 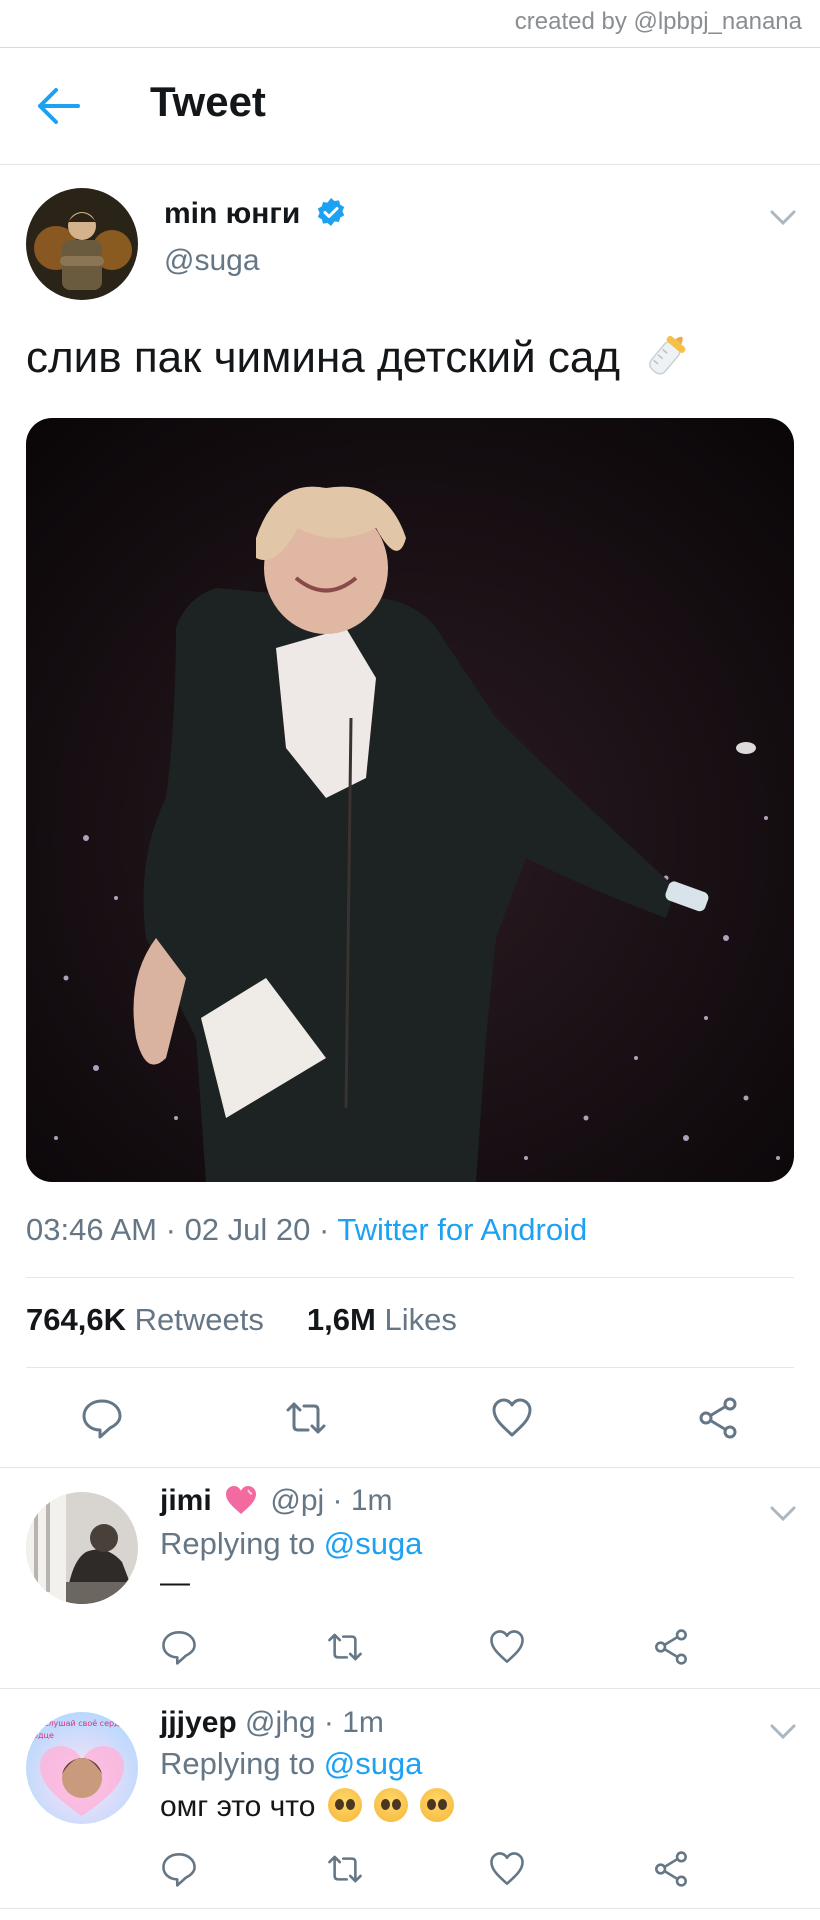 I want to click on tweet-date: 02 Jul 20, so click(x=247, y=1229).